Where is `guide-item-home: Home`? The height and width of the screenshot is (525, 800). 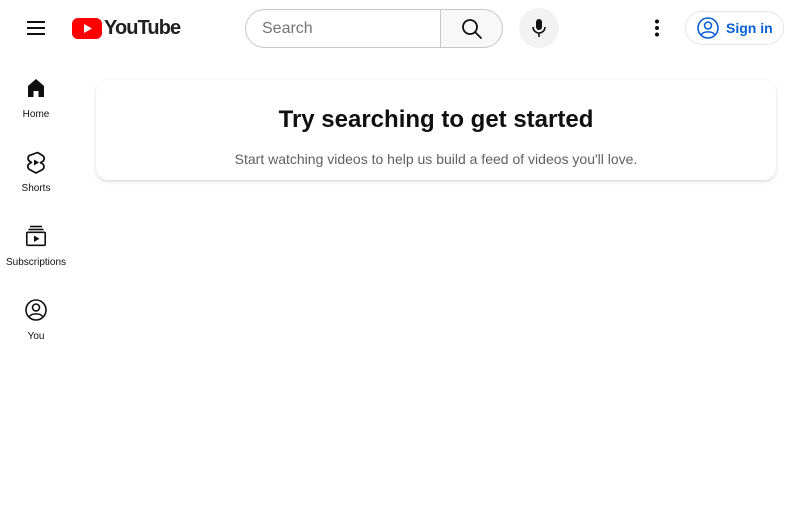
guide-item-home: Home is located at coordinates (36, 93).